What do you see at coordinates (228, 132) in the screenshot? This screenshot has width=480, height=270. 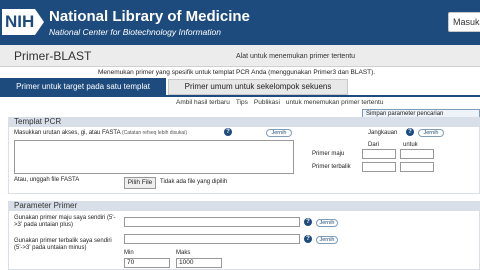 I see `accession-help-icon: ?` at bounding box center [228, 132].